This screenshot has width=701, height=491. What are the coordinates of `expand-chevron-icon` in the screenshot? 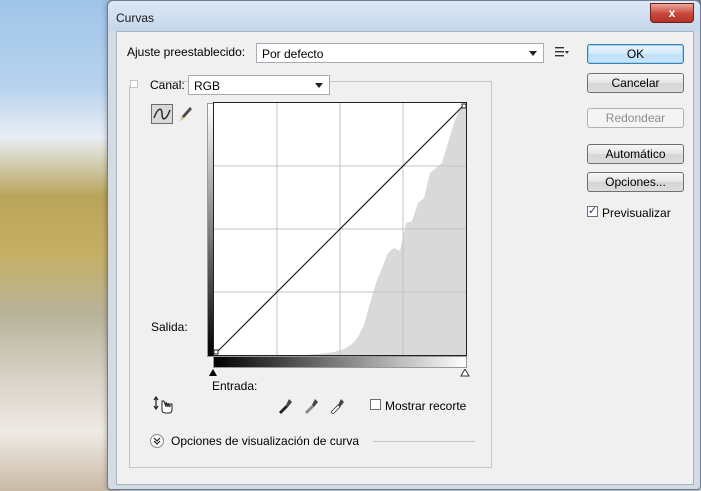 It's located at (157, 441).